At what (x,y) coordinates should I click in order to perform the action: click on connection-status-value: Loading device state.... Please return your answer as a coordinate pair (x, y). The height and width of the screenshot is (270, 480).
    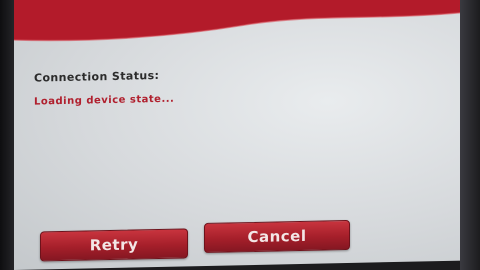
    Looking at the image, I should click on (104, 100).